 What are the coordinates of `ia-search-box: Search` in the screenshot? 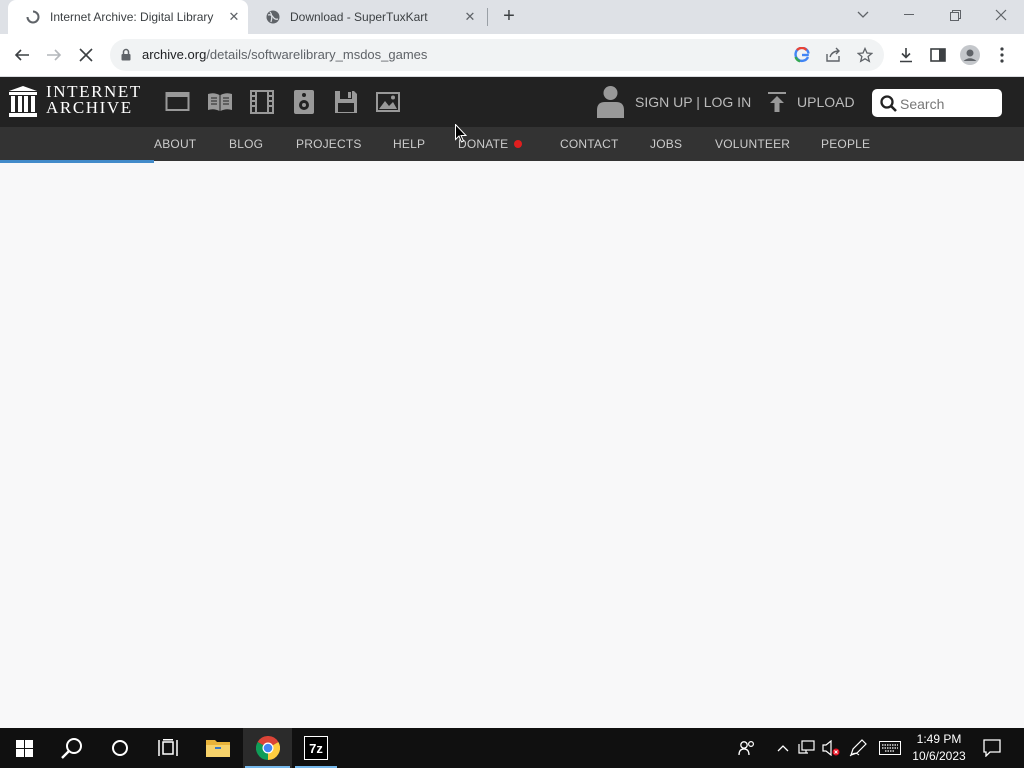 It's located at (937, 103).